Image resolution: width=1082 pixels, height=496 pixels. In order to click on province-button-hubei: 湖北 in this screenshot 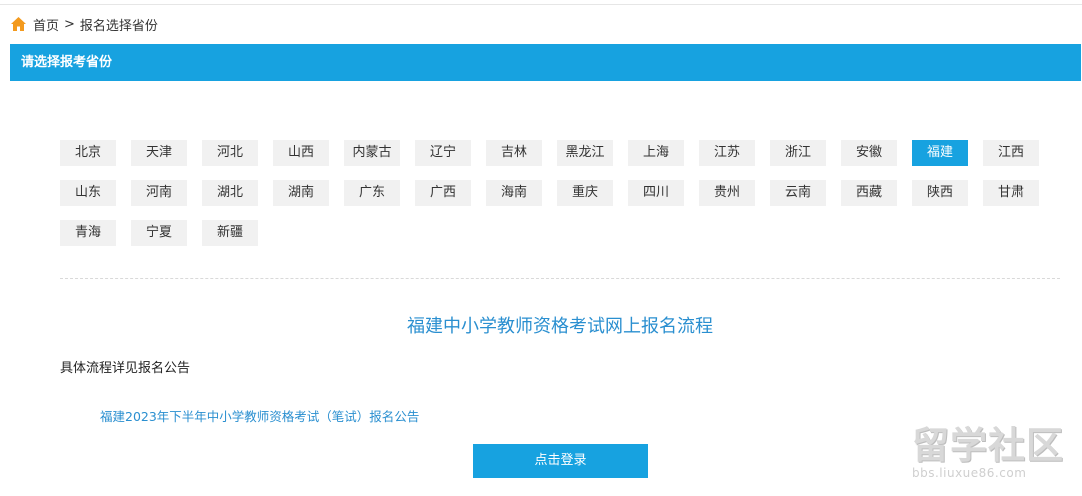, I will do `click(230, 193)`.